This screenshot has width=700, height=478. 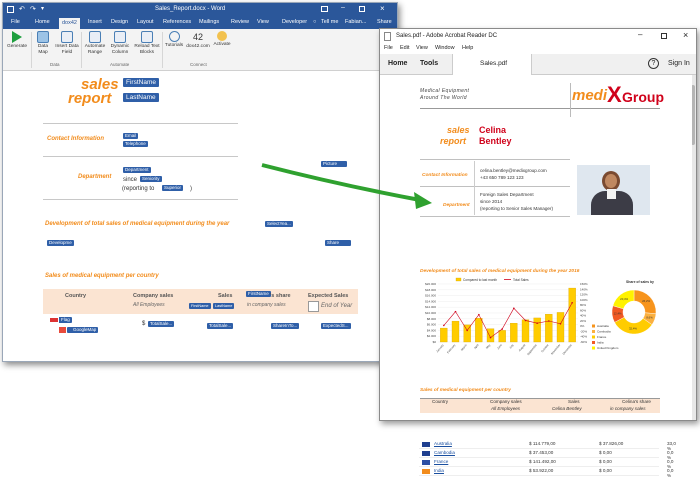 What do you see at coordinates (198, 40) in the screenshot?
I see `dox42-com-button: 42 dox42.com` at bounding box center [198, 40].